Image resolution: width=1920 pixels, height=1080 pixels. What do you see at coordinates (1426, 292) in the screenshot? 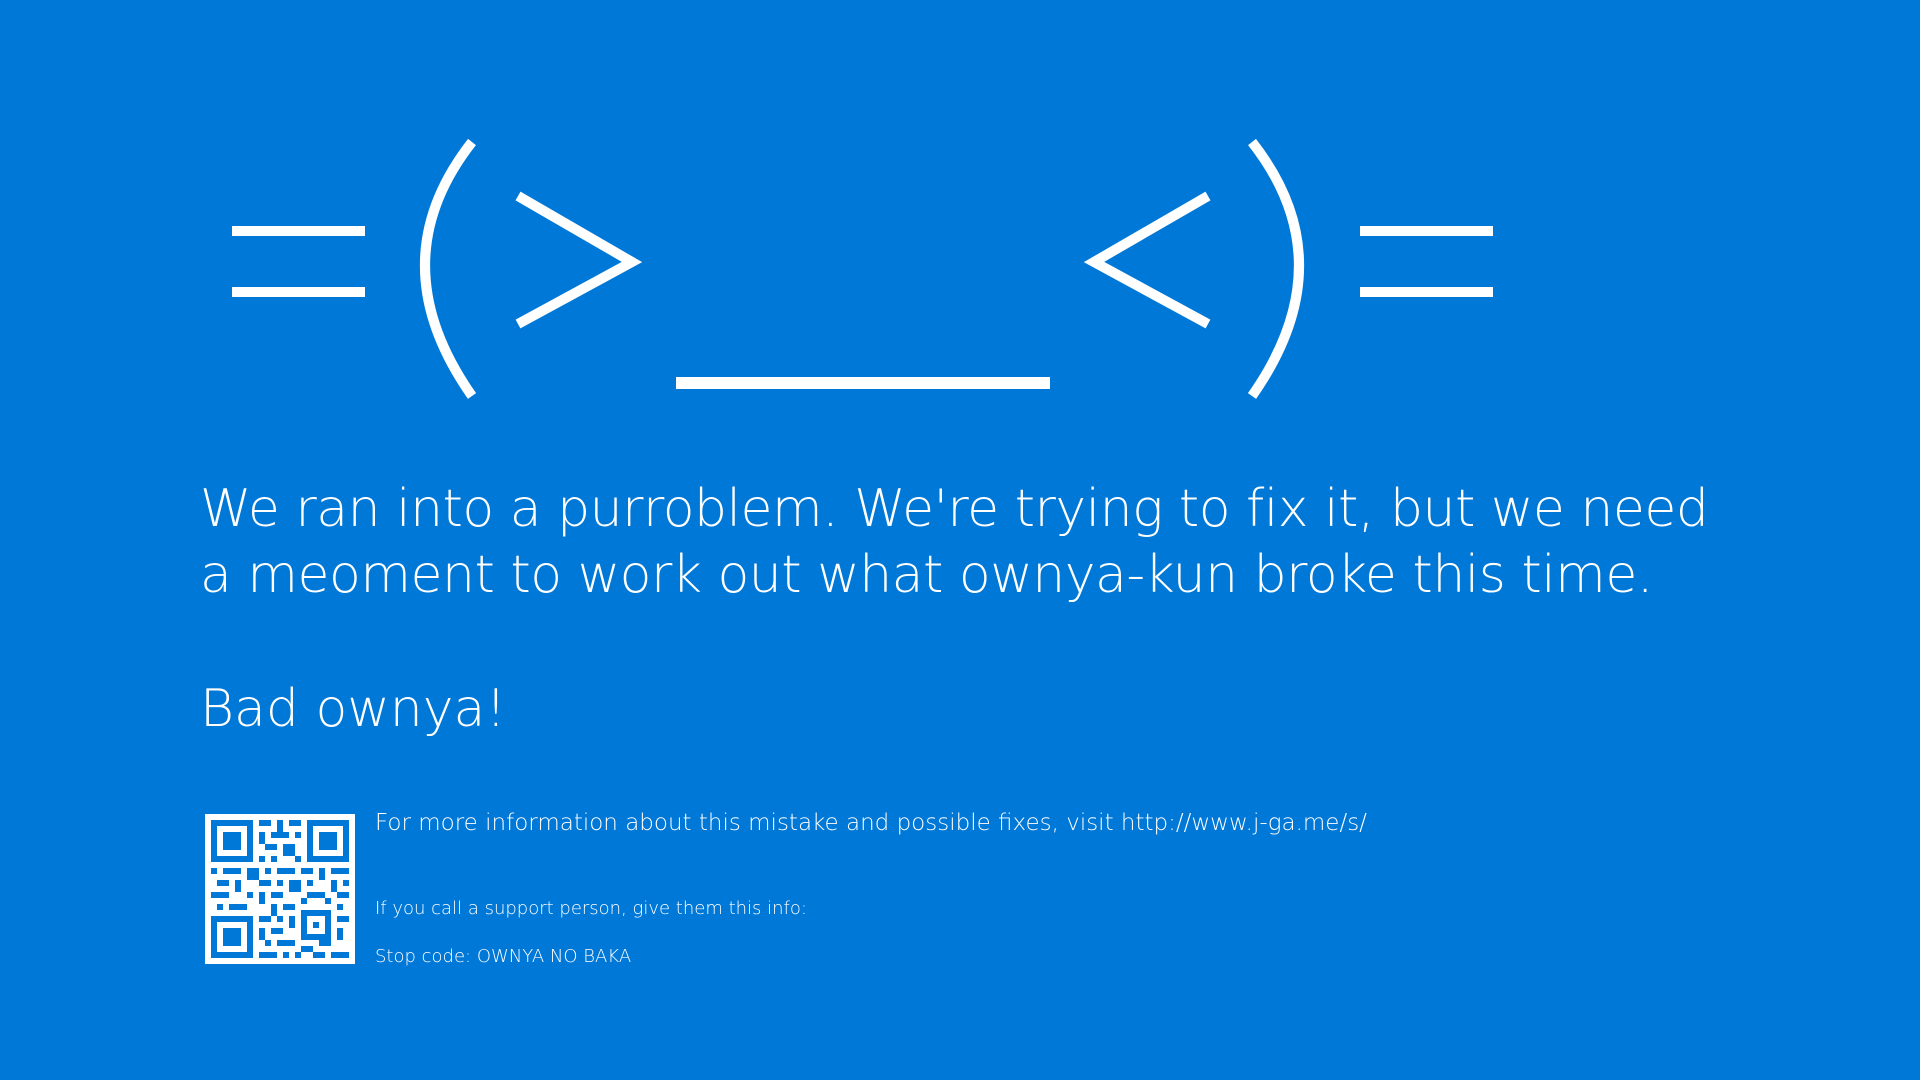
I see `right-equals-bottom` at bounding box center [1426, 292].